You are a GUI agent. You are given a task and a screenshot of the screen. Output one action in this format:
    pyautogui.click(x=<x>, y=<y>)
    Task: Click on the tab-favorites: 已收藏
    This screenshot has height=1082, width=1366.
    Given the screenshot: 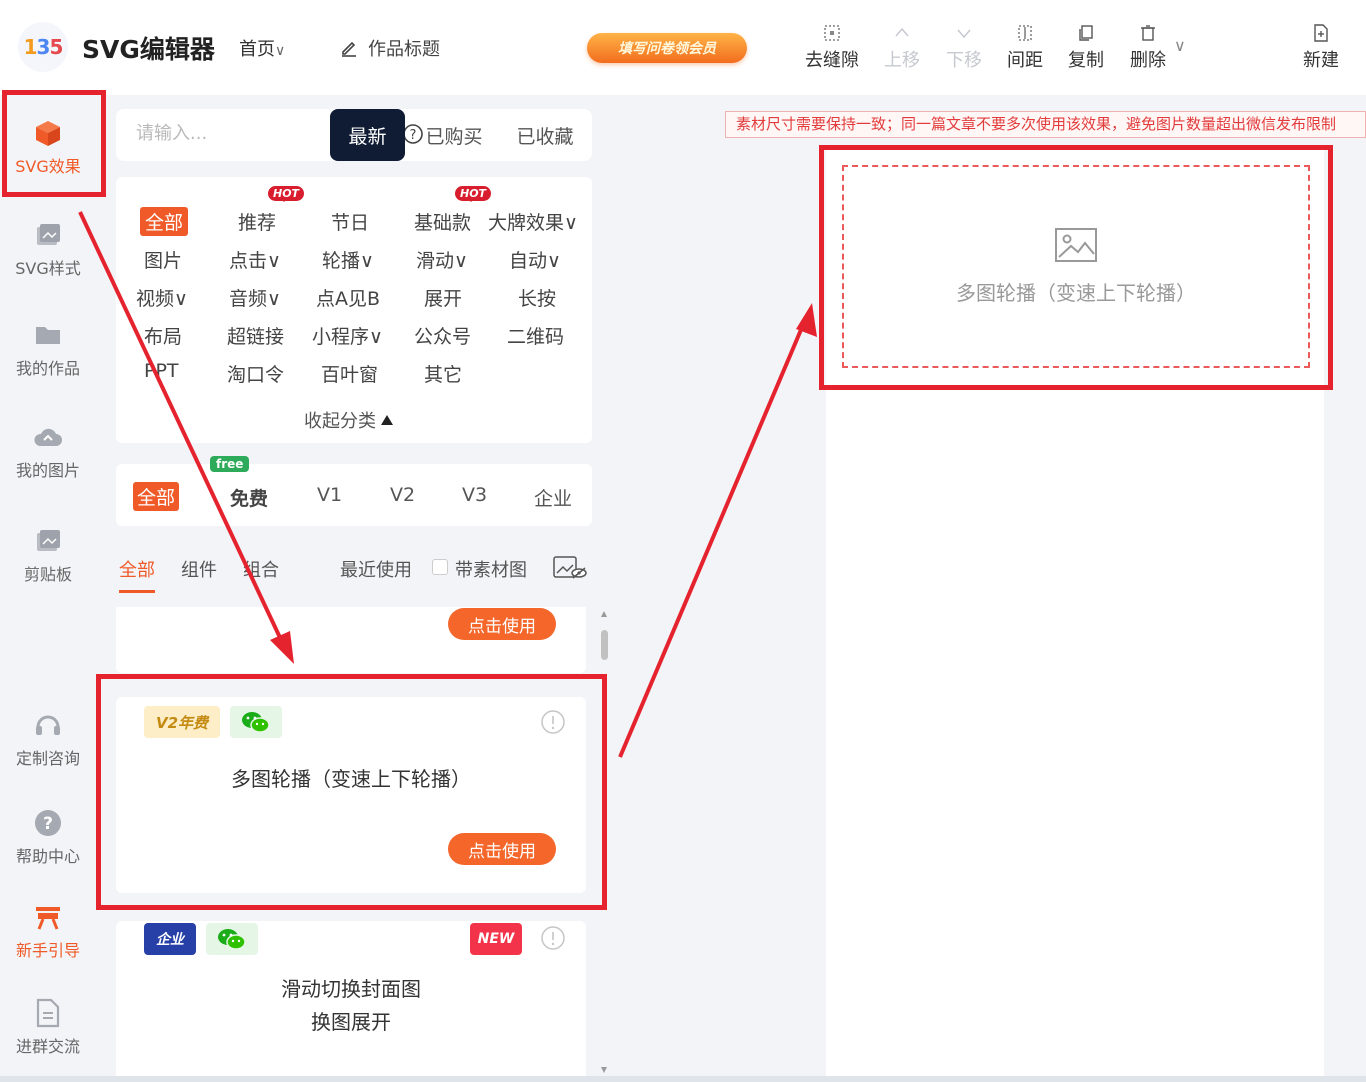 What is the action you would take?
    pyautogui.click(x=545, y=135)
    